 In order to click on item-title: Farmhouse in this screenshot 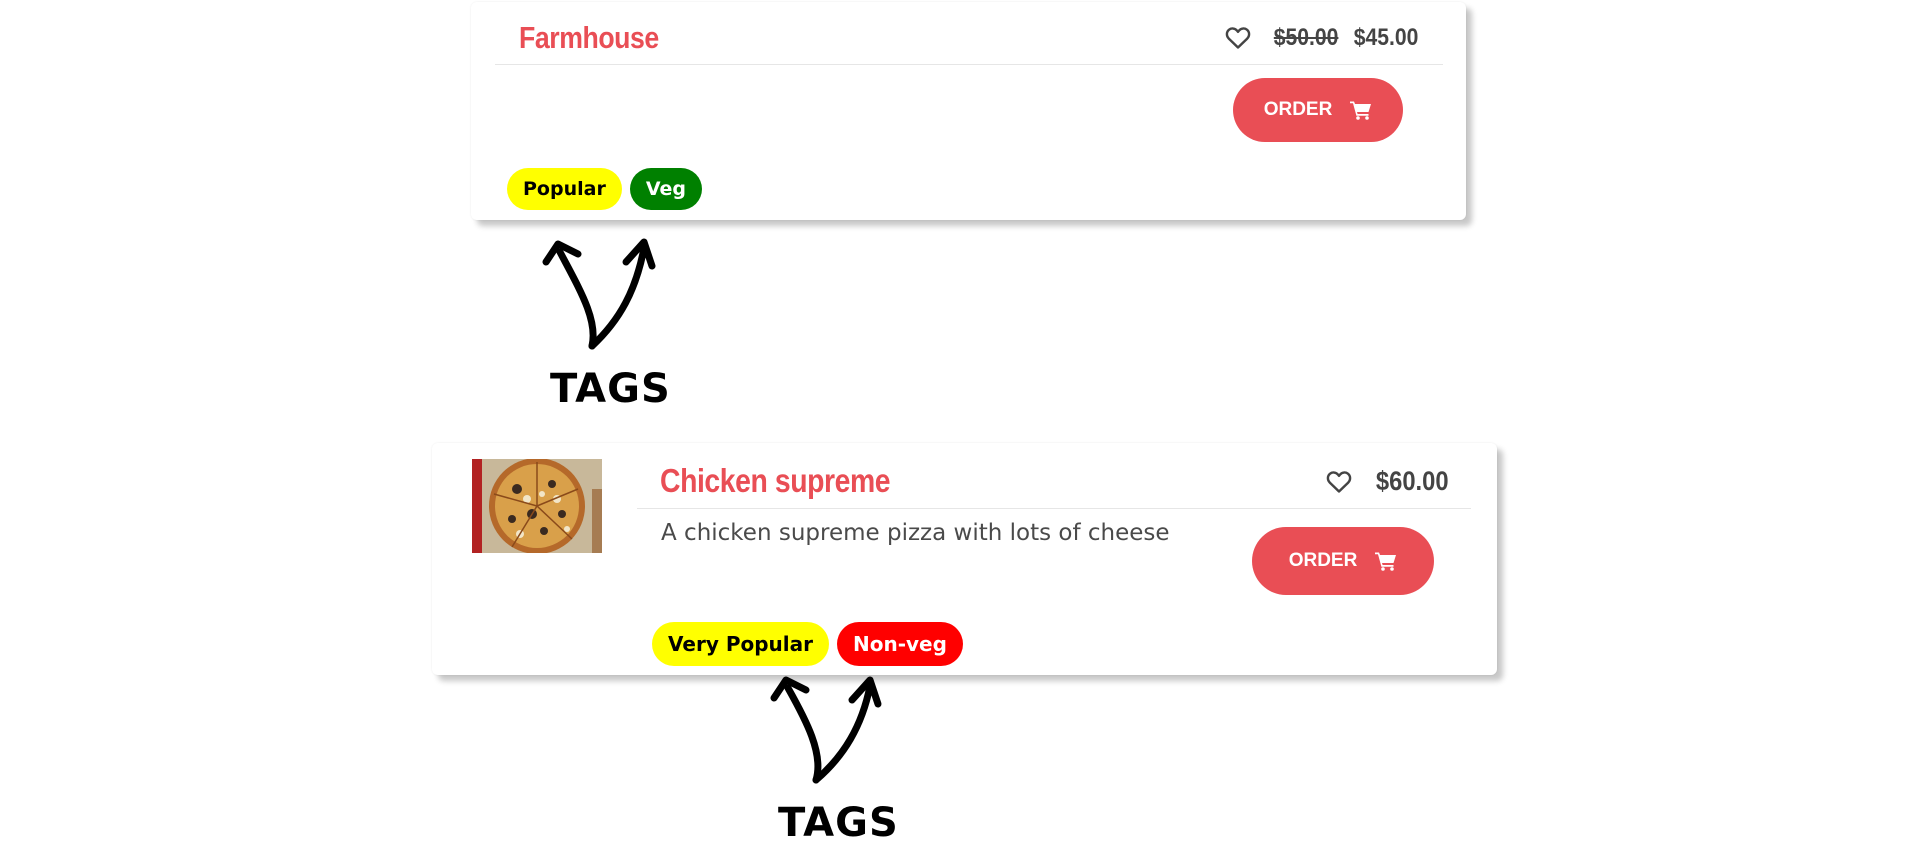, I will do `click(589, 37)`.